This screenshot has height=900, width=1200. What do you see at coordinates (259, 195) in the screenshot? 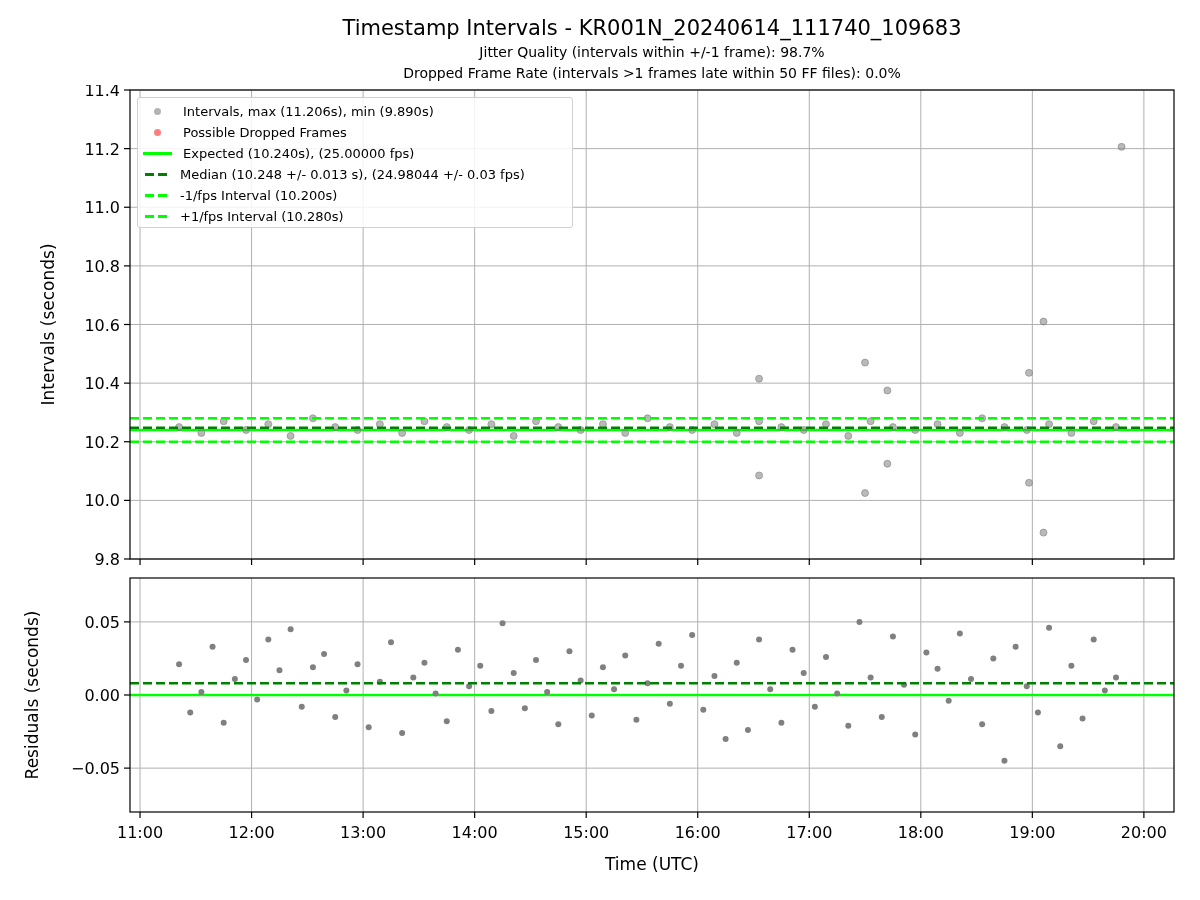
I see `legend-label: -1/fps Interval (10.200s)` at bounding box center [259, 195].